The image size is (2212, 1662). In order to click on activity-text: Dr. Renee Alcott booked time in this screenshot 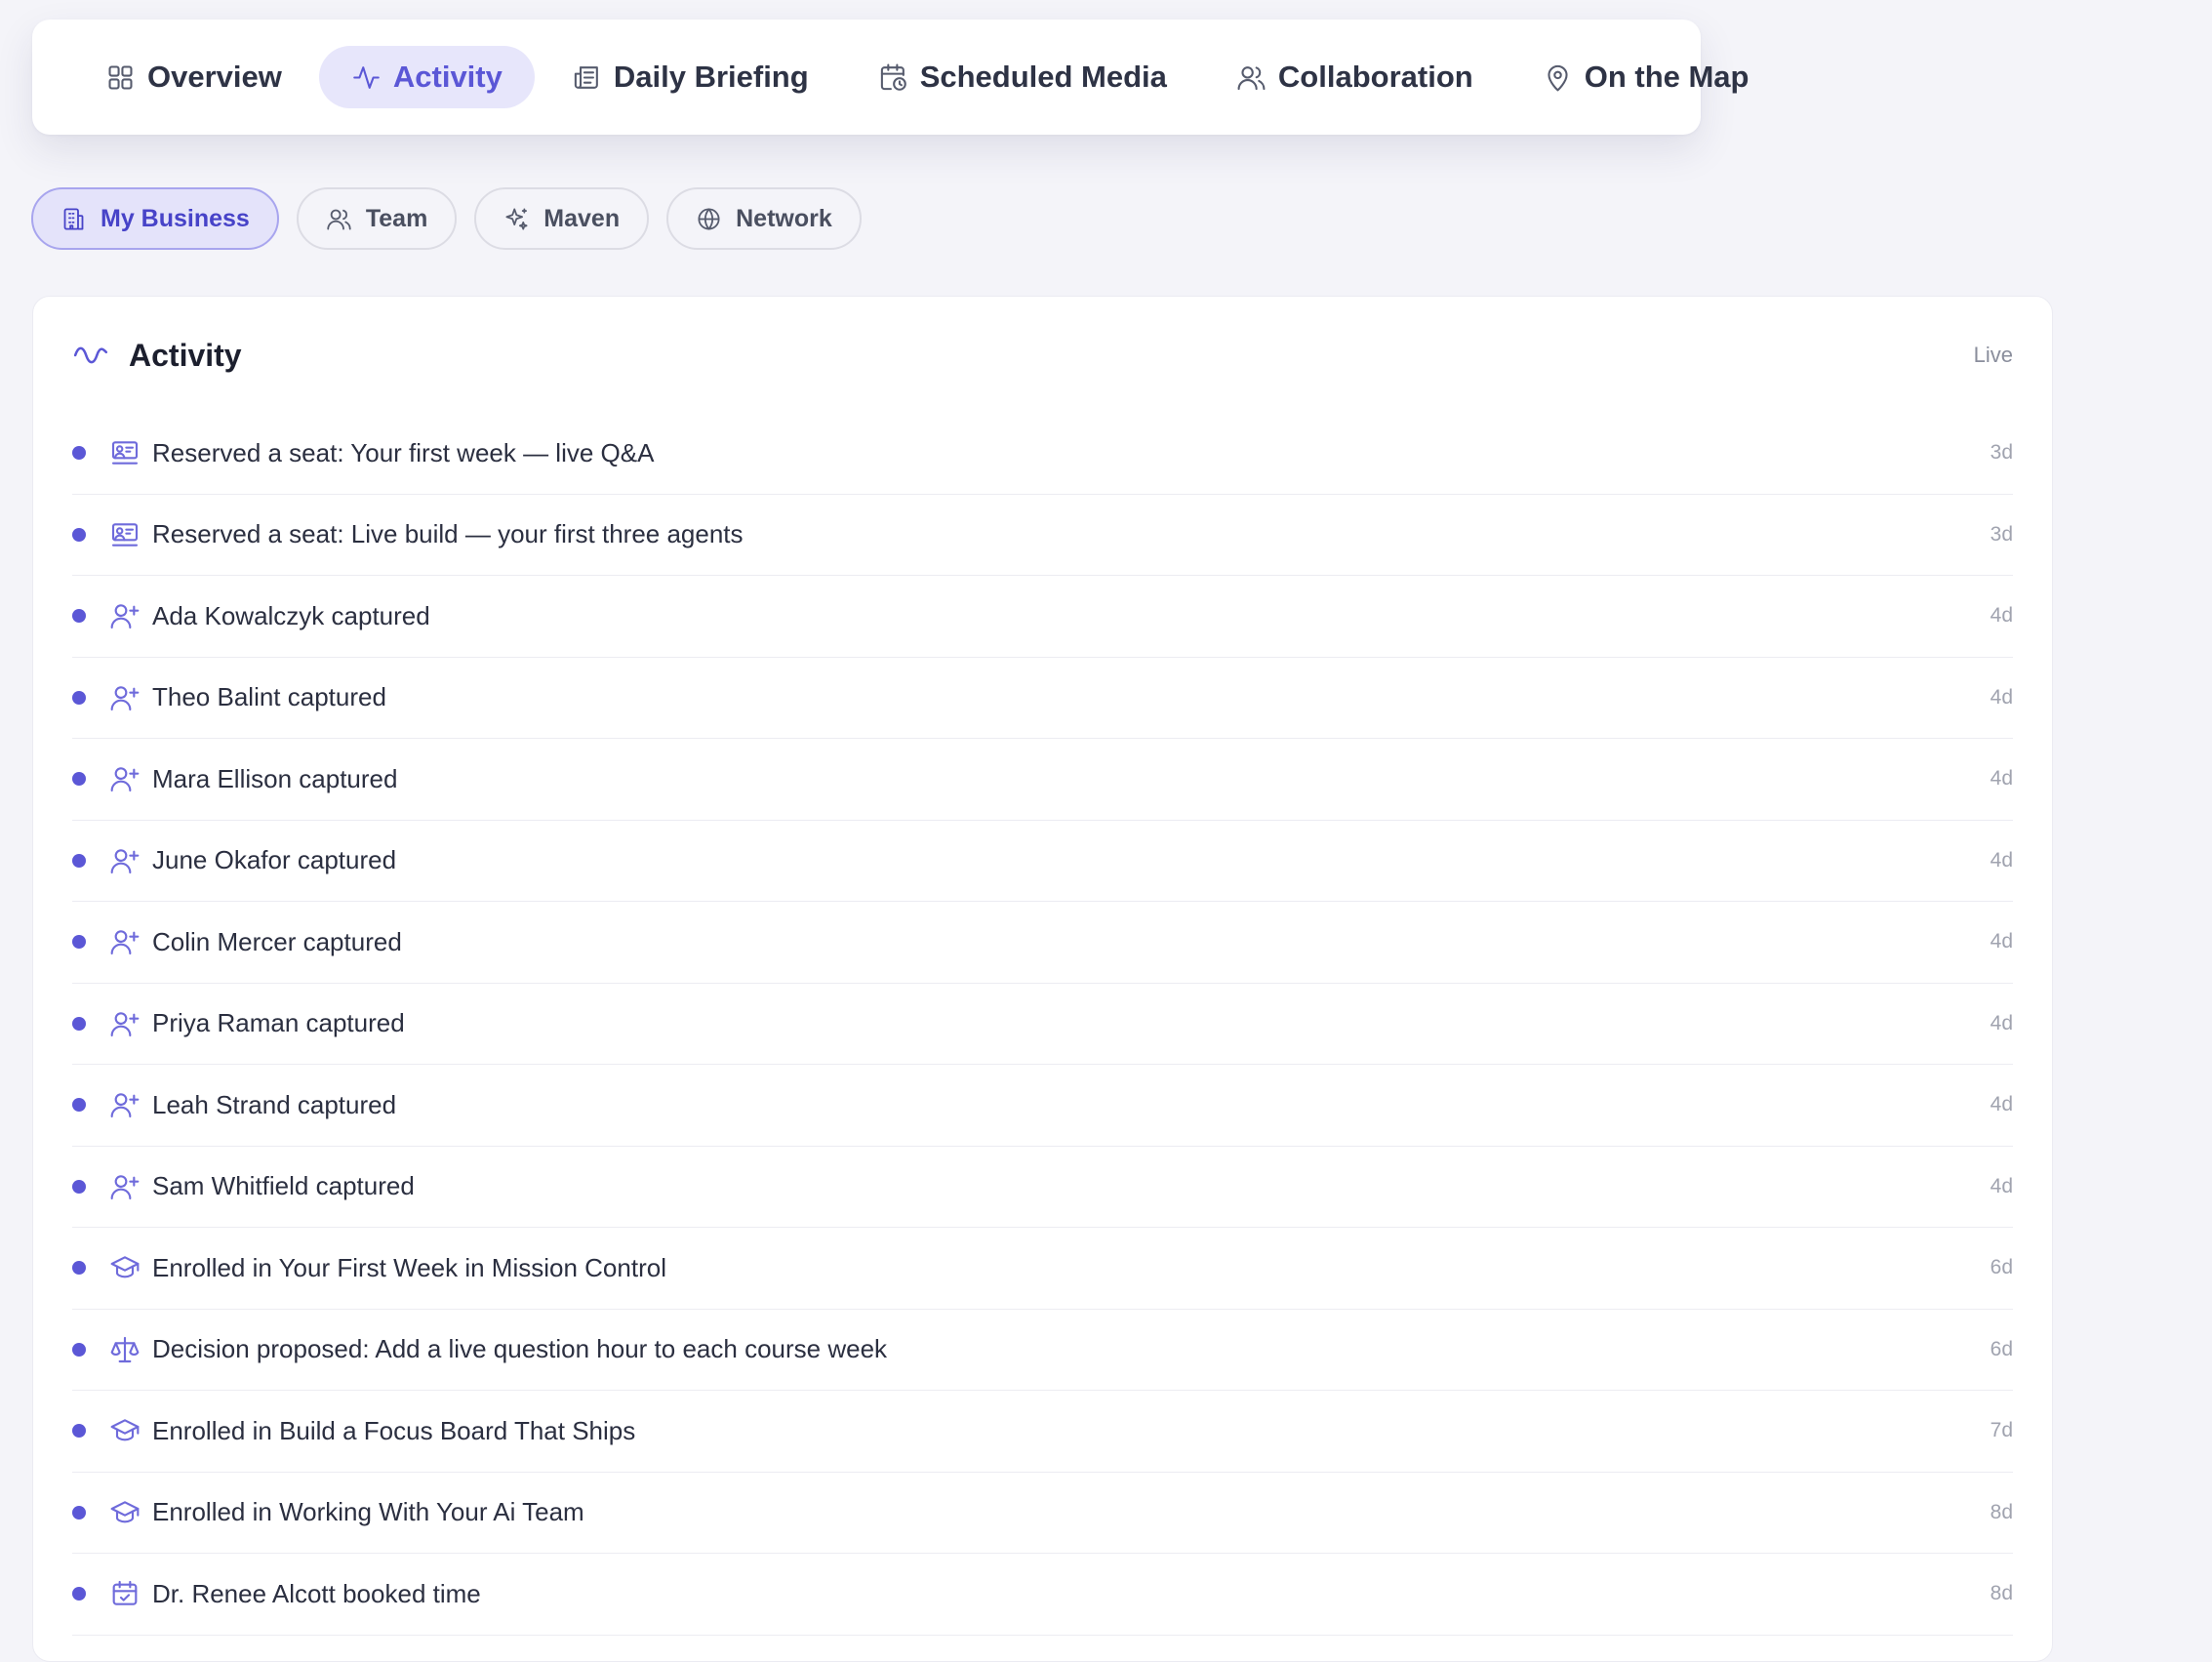, I will do `click(316, 1593)`.